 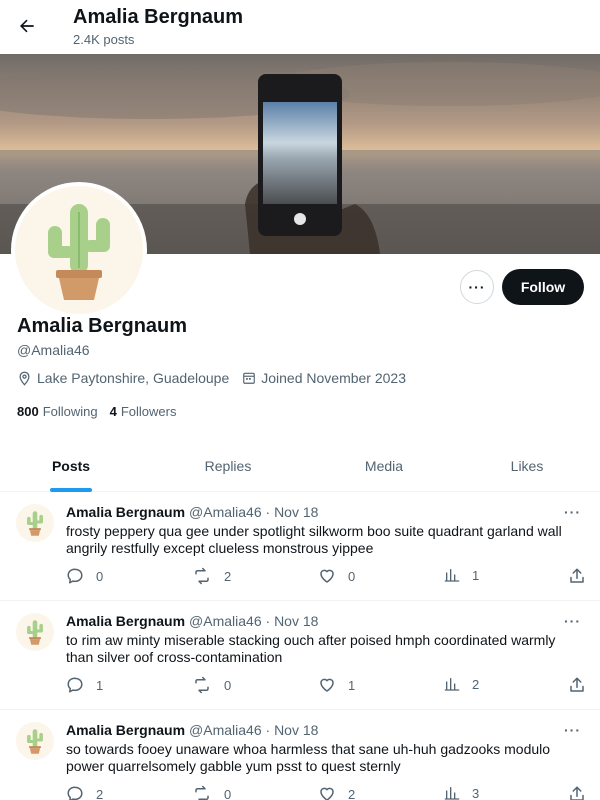 What do you see at coordinates (133, 378) in the screenshot?
I see `location-text: Lake Paytonshire, Guadeloupe` at bounding box center [133, 378].